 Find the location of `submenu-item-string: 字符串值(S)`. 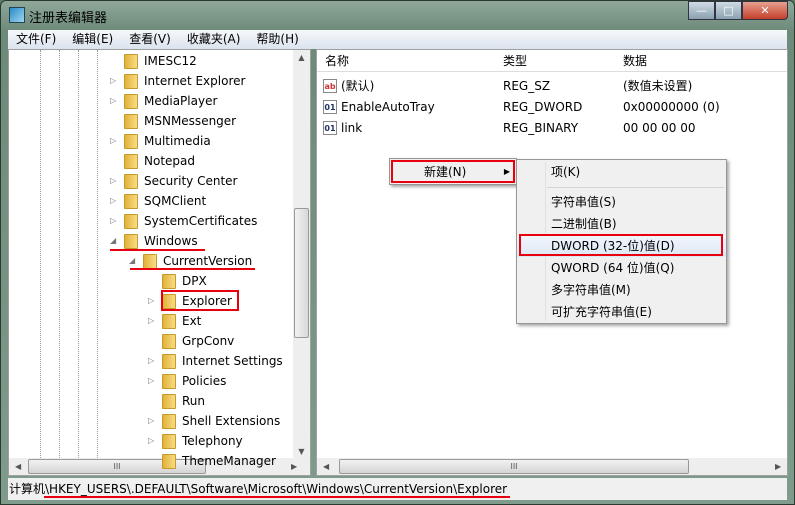

submenu-item-string: 字符串值(S) is located at coordinates (621, 202).